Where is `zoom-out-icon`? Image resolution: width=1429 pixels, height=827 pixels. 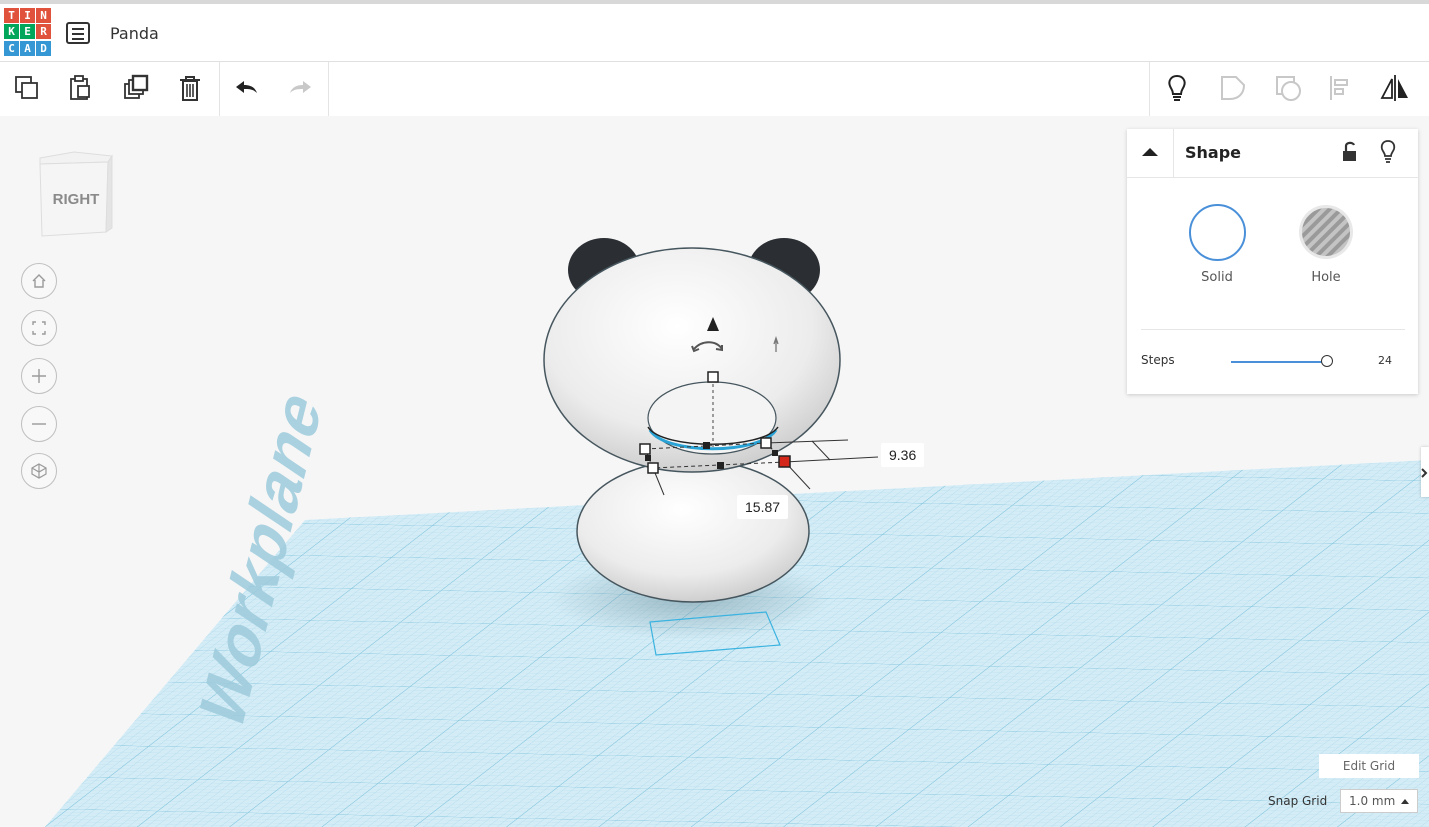
zoom-out-icon is located at coordinates (39, 424).